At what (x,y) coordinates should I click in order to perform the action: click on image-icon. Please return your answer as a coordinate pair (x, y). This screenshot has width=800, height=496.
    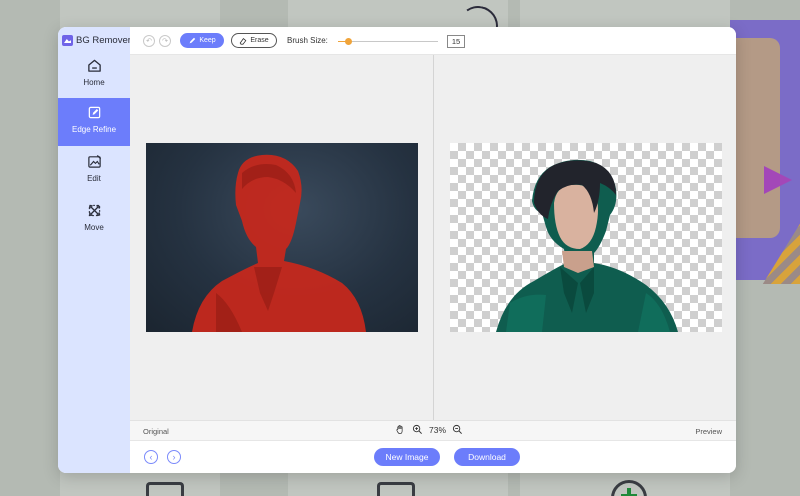
    Looking at the image, I should click on (67, 40).